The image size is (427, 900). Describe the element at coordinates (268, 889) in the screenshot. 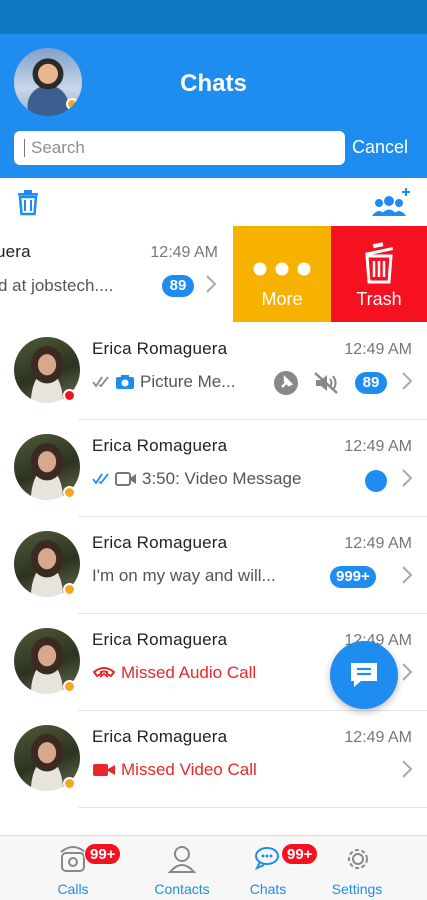

I see `tab-label: Chats` at that location.